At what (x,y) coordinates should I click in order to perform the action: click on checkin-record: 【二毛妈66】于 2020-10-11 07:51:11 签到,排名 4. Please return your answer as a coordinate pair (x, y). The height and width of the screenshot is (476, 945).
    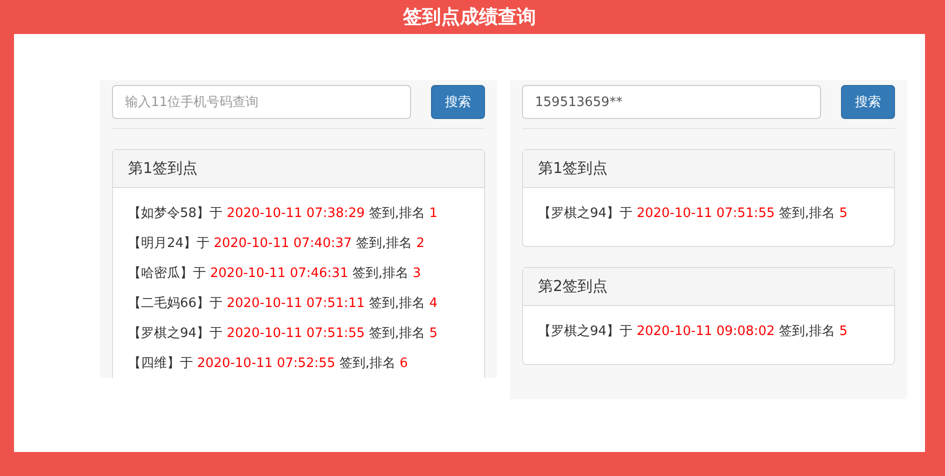
    Looking at the image, I should click on (283, 304).